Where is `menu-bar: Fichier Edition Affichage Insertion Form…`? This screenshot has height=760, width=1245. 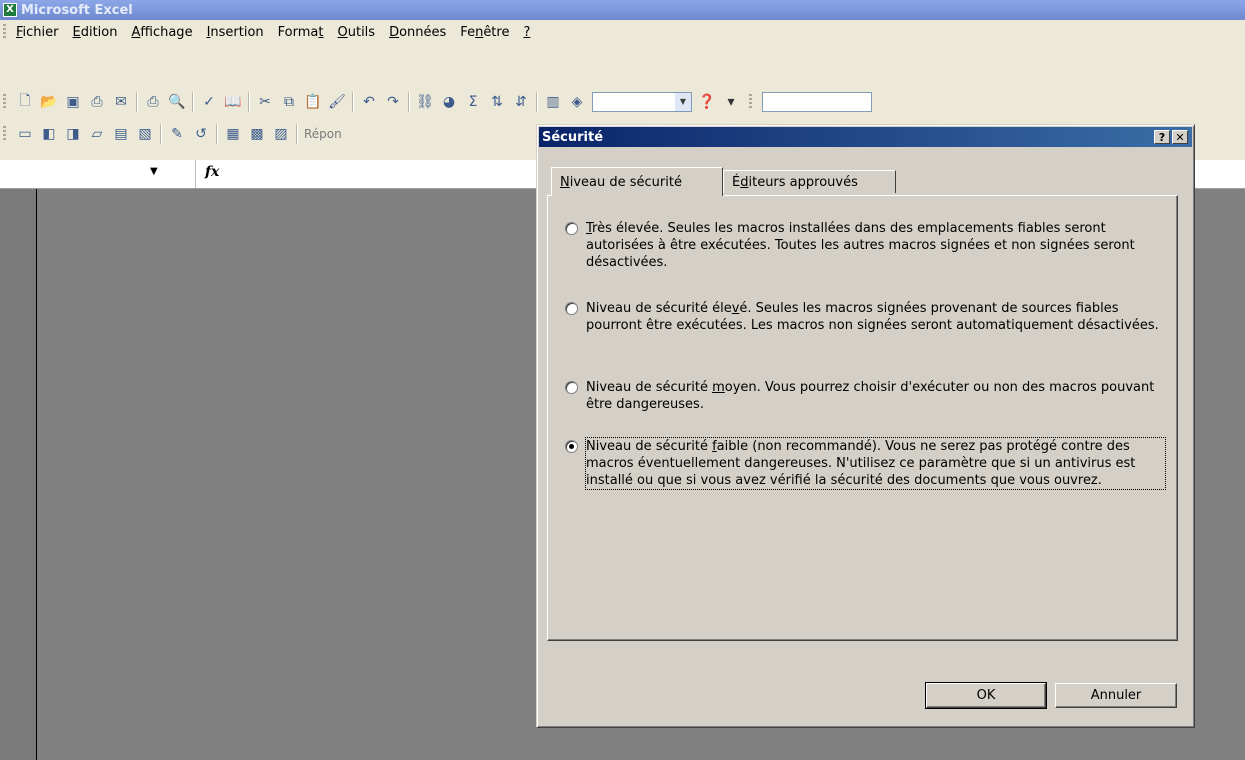
menu-bar: Fichier Edition Affichage Insertion Form… is located at coordinates (622, 32).